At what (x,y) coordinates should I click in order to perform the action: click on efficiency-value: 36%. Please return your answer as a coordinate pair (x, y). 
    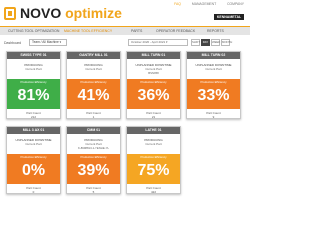
    Looking at the image, I should click on (153, 95).